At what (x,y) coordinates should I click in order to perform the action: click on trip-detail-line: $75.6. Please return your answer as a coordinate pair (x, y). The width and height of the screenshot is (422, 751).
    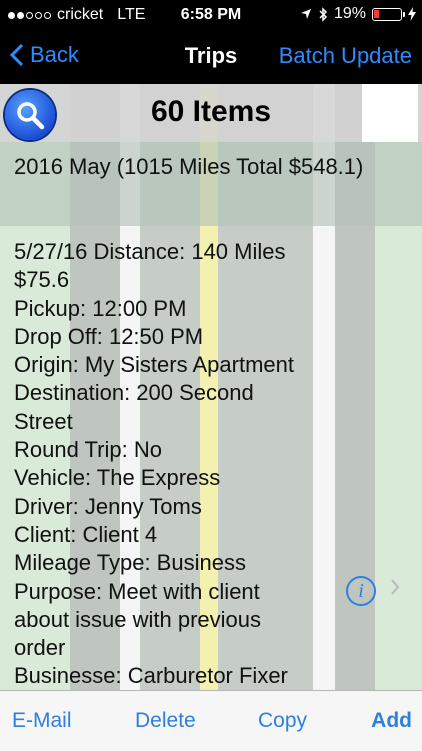
    Looking at the image, I should click on (42, 280).